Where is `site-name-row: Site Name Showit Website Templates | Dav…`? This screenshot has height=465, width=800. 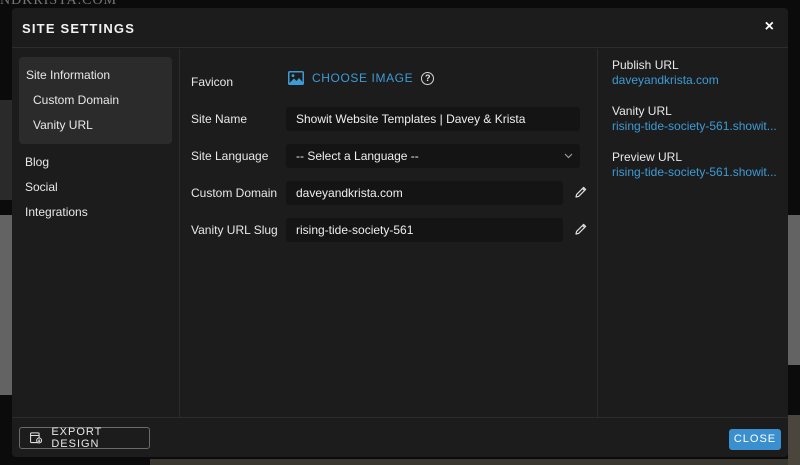
site-name-row: Site Name Showit Website Templates | Dav… is located at coordinates (388, 118).